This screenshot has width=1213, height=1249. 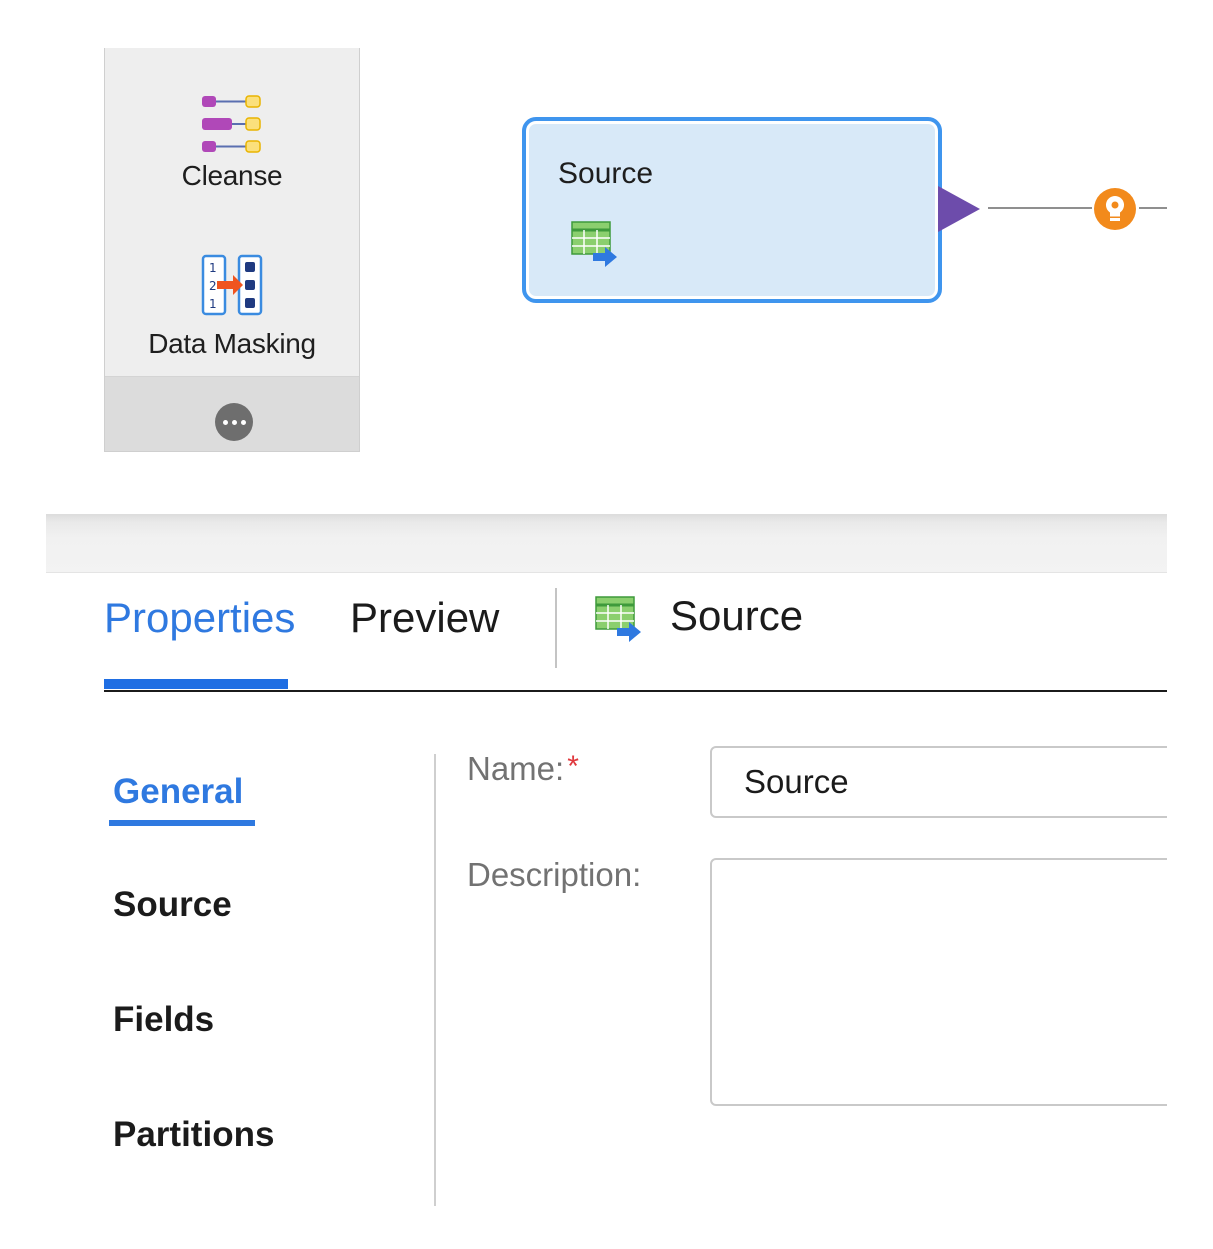 What do you see at coordinates (232, 250) in the screenshot?
I see `transformation-palette: Cleanse 1 2 1 Data Masking` at bounding box center [232, 250].